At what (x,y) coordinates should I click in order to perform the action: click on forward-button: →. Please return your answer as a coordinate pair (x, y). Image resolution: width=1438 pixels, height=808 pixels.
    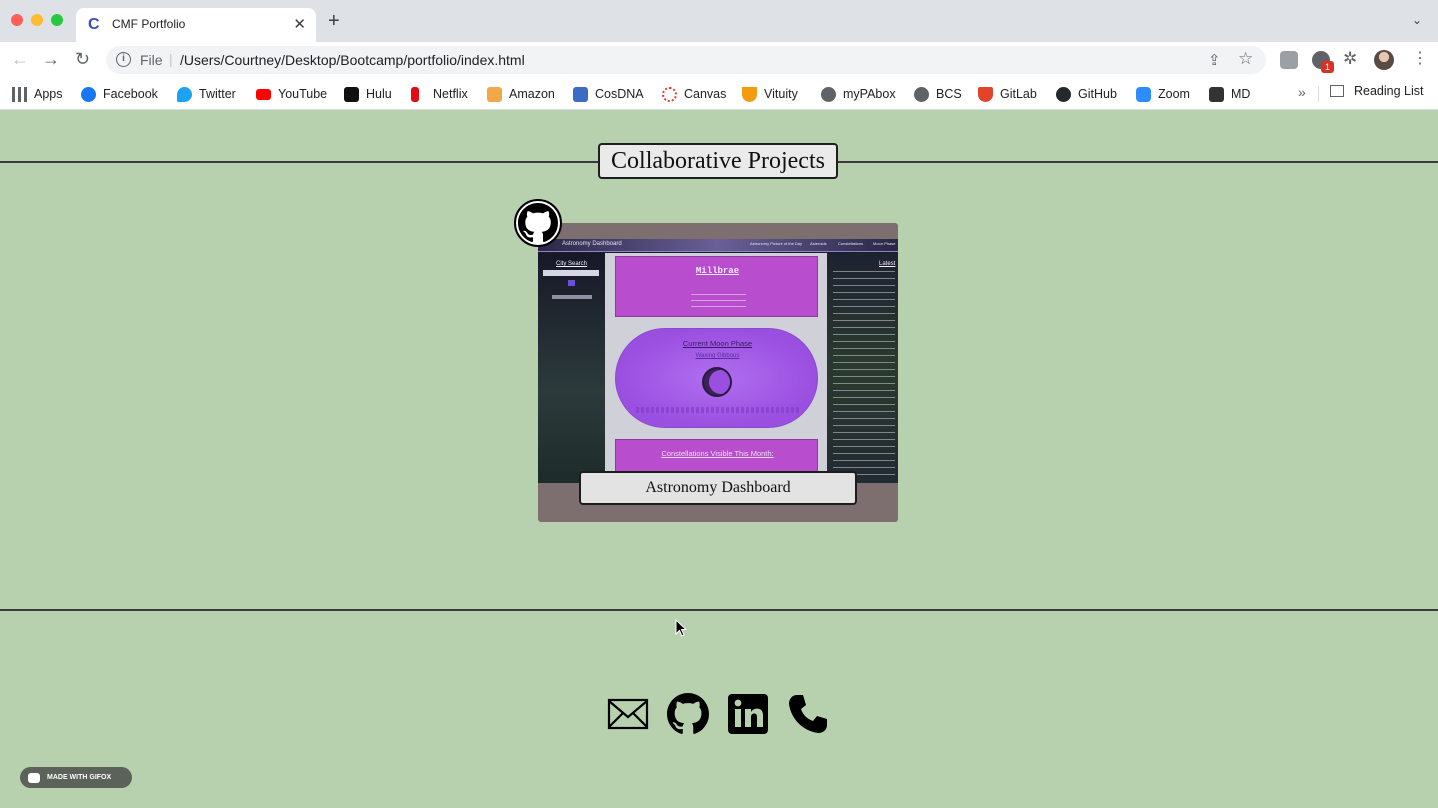
    Looking at the image, I should click on (51, 59).